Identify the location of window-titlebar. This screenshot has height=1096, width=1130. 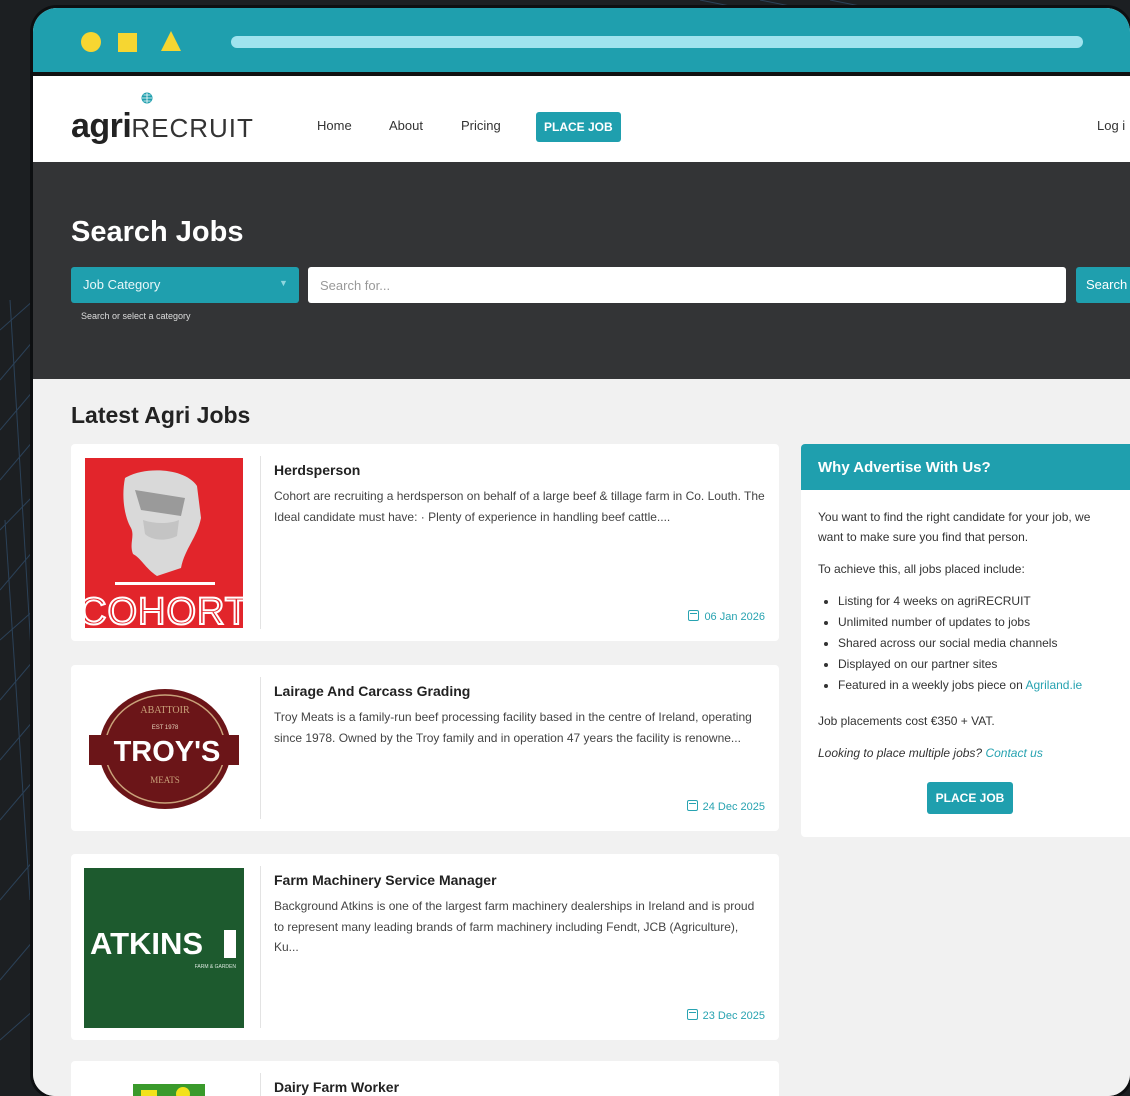
(581, 42).